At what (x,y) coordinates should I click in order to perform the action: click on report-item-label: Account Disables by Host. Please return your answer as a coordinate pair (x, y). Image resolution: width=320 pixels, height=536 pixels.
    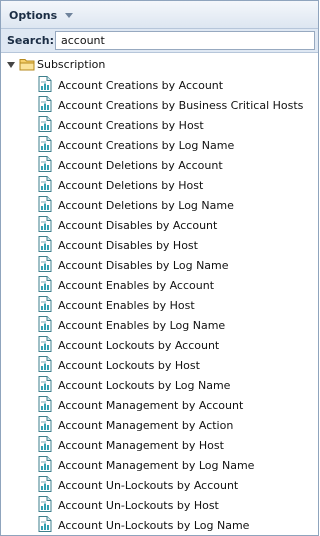
    Looking at the image, I should click on (128, 245).